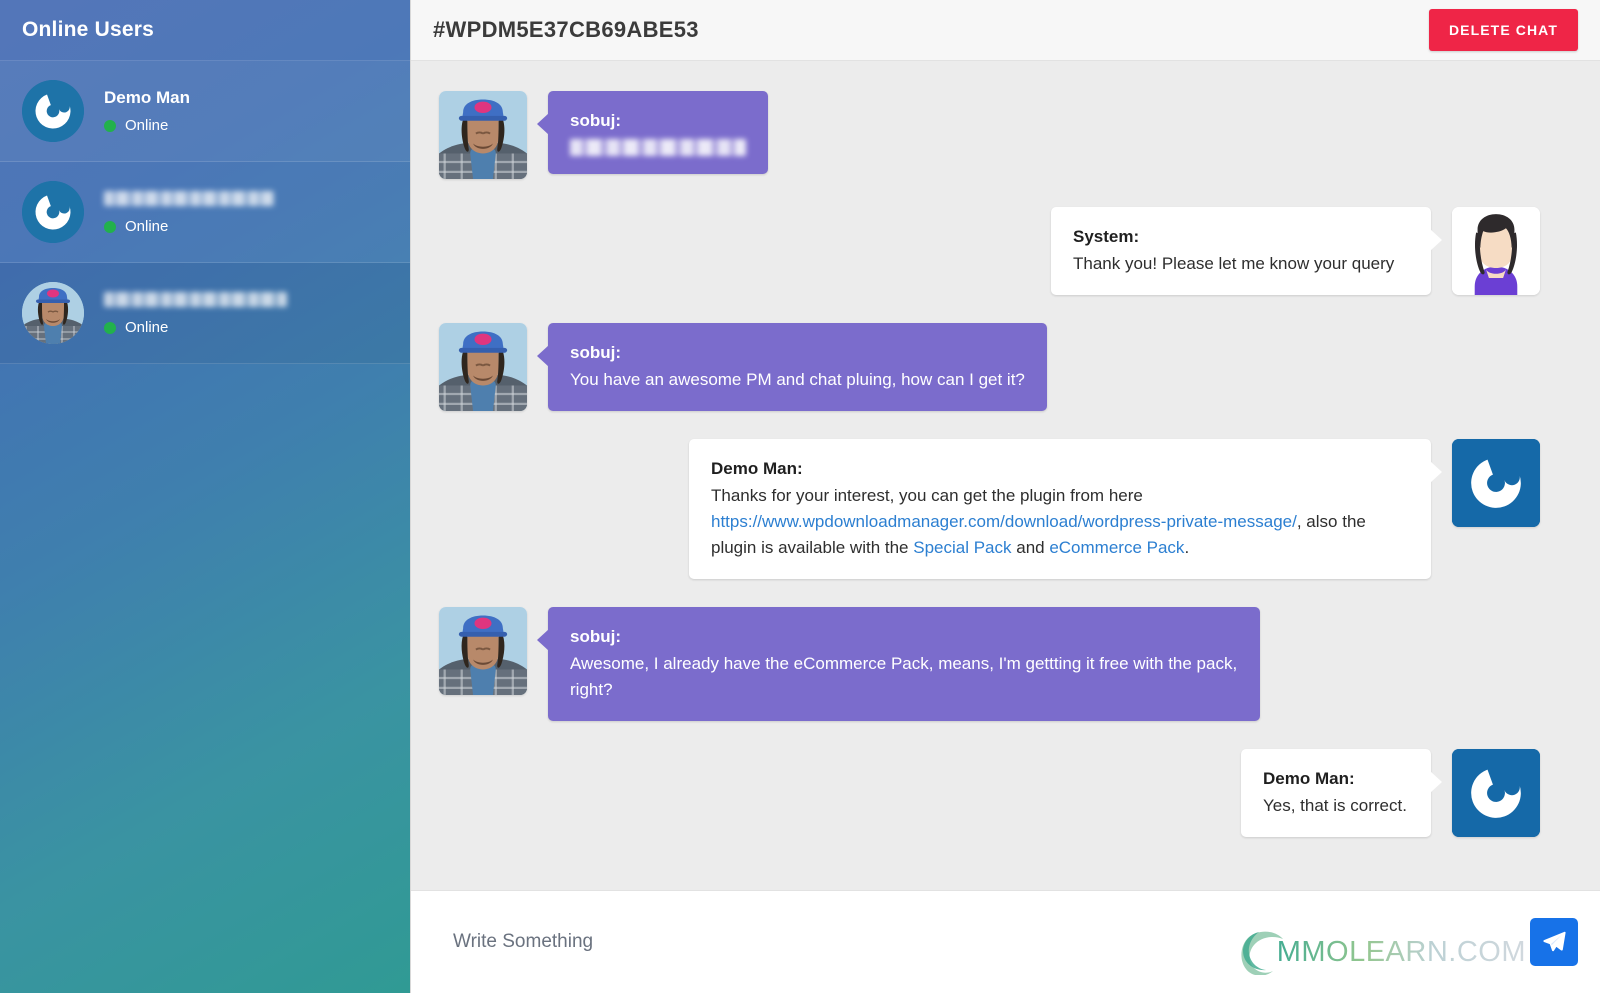 This screenshot has width=1600, height=993. I want to click on message-bubble: Demo Man: Yes, that is correct., so click(1341, 793).